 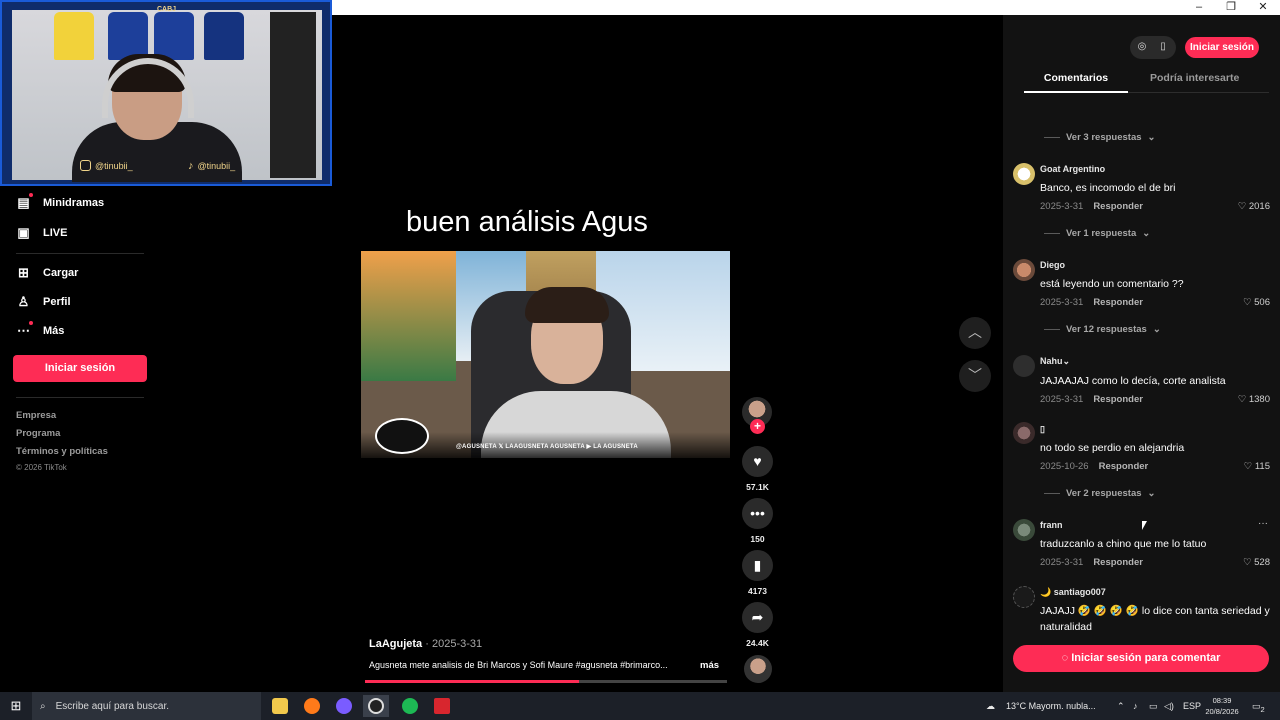 I want to click on tiktok-handle-row: ♪ @tinubii_, so click(x=211, y=166).